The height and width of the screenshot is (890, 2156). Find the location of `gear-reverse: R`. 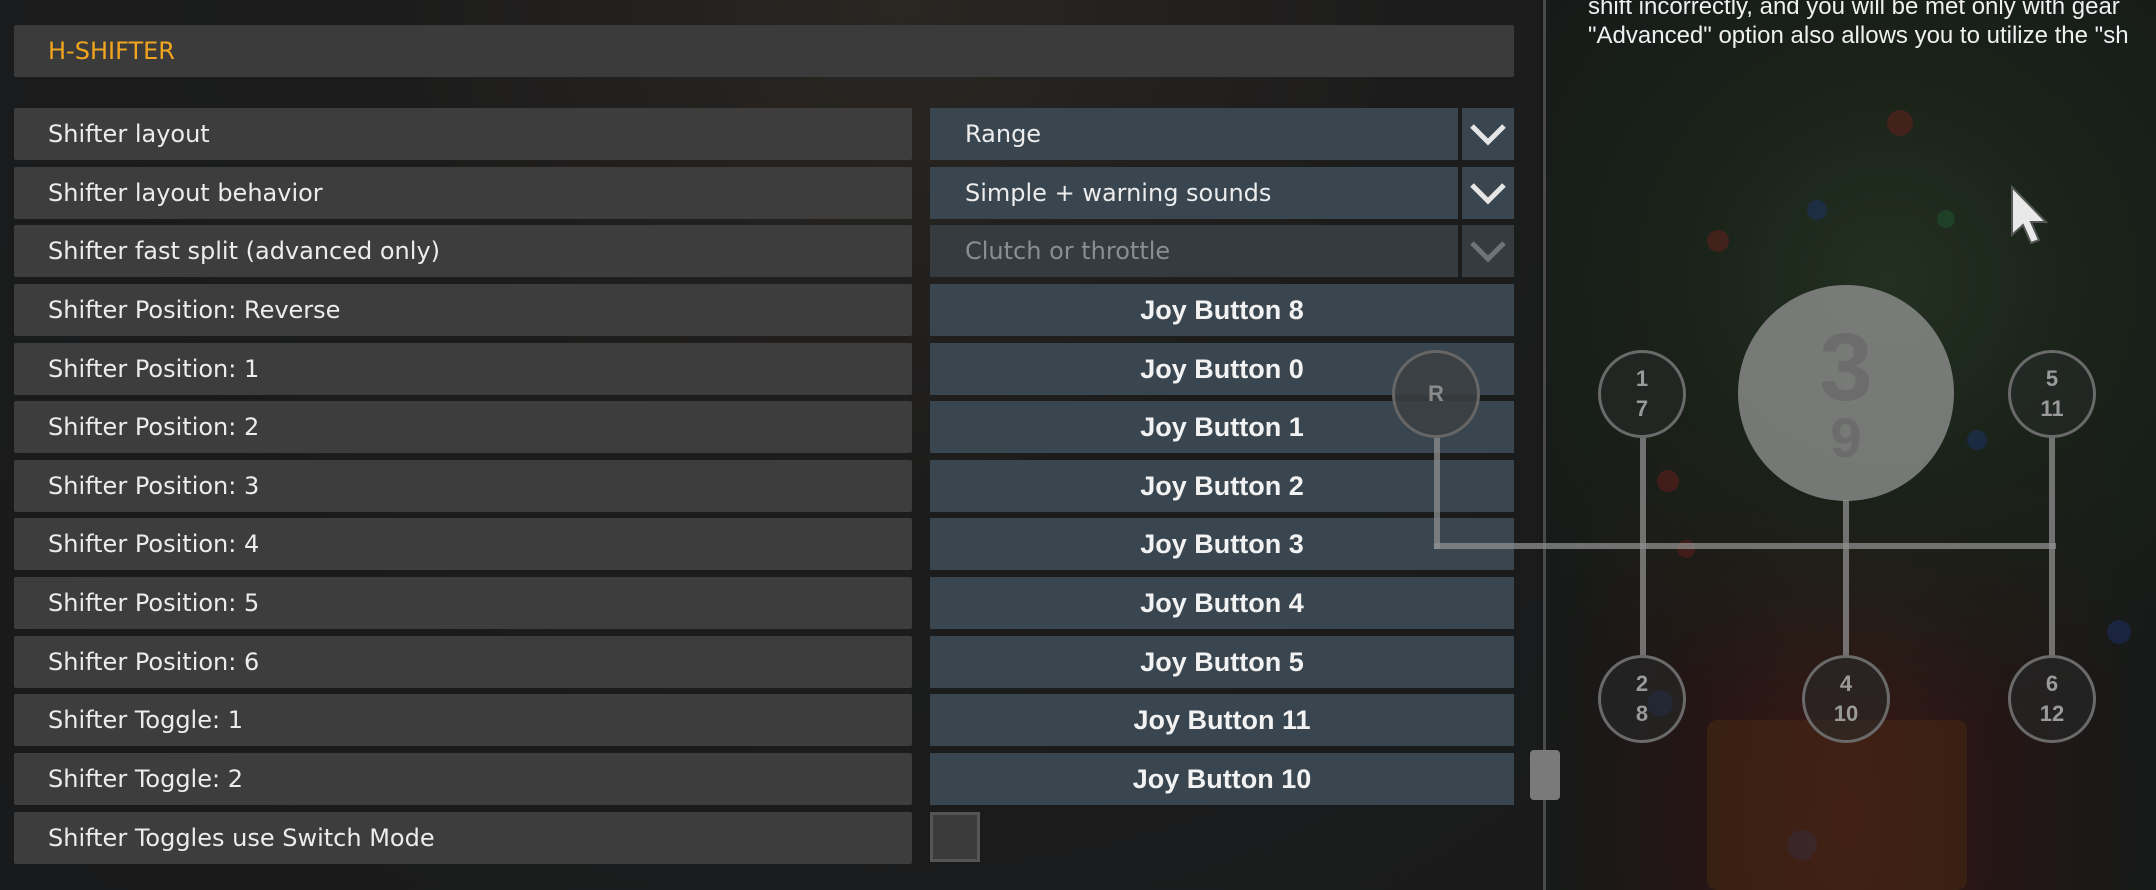

gear-reverse: R is located at coordinates (1436, 394).